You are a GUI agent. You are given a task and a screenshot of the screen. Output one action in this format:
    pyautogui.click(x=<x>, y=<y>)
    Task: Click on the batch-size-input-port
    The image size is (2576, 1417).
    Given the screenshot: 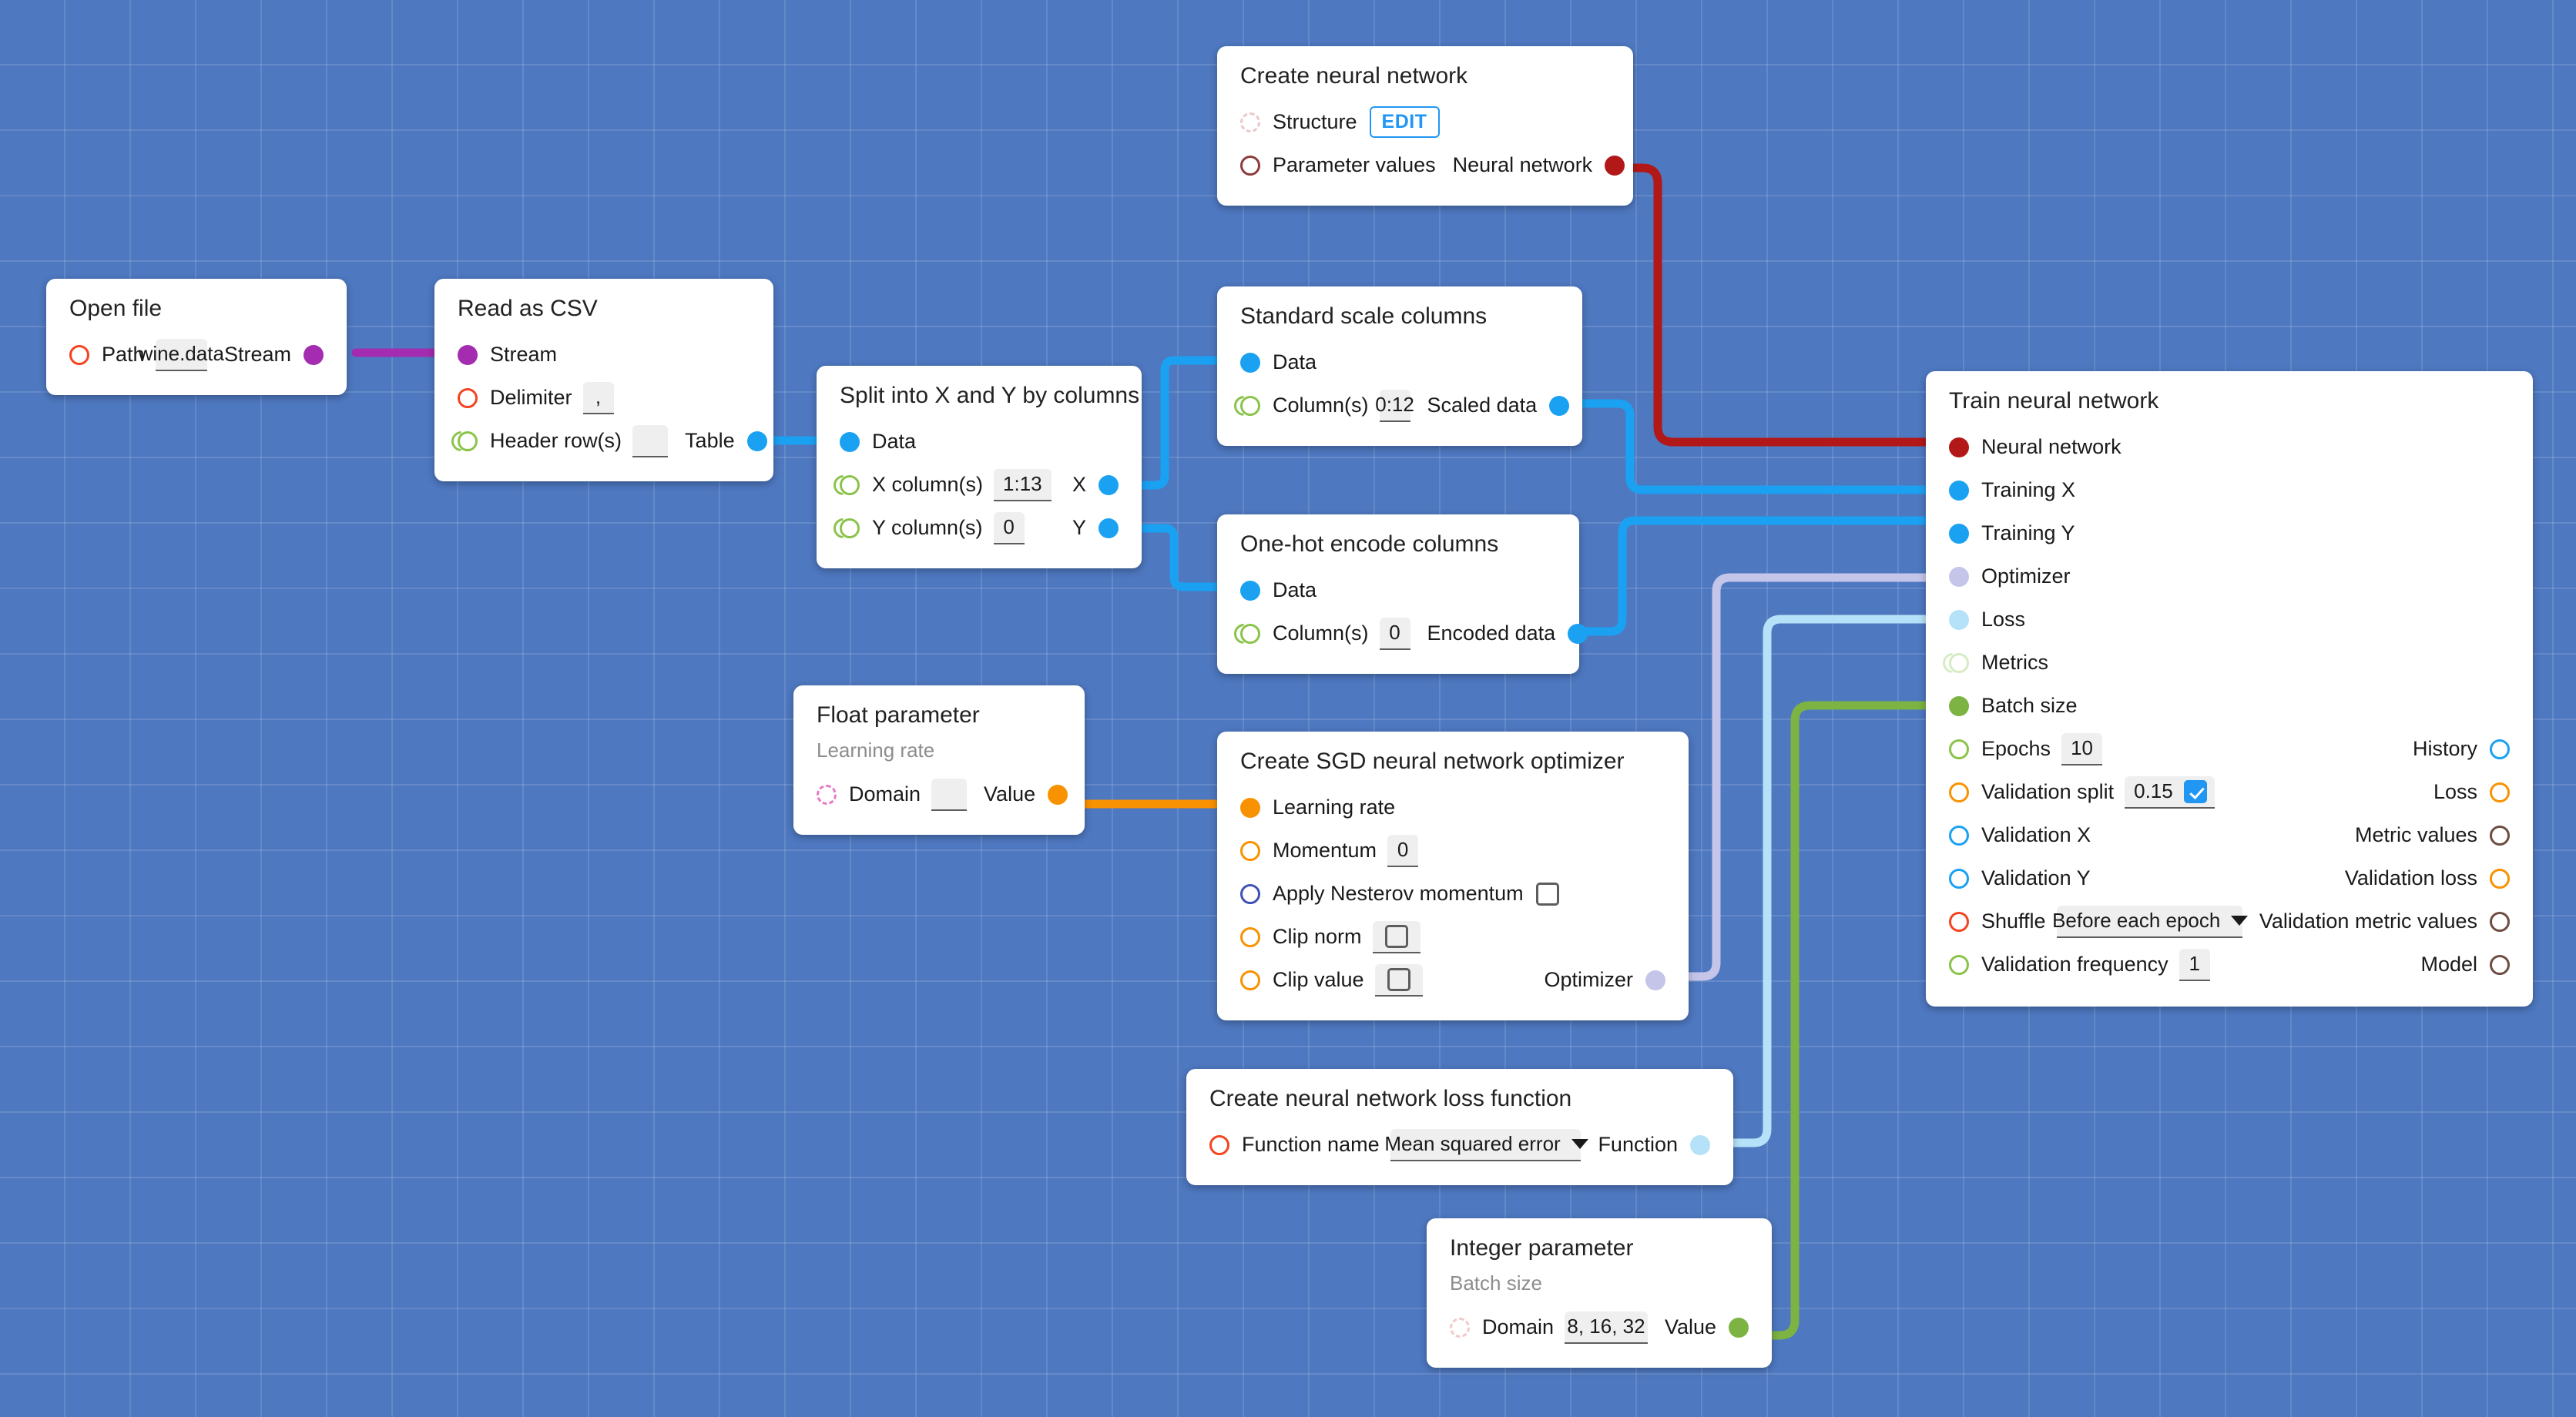 What is the action you would take?
    pyautogui.click(x=1959, y=705)
    